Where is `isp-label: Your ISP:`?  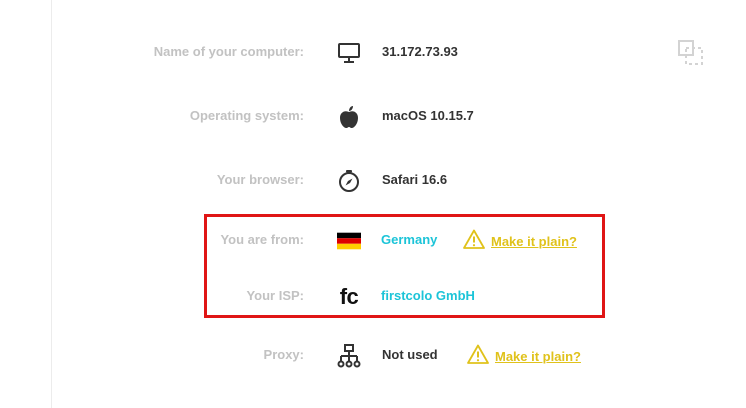
isp-label: Your ISP: is located at coordinates (275, 295).